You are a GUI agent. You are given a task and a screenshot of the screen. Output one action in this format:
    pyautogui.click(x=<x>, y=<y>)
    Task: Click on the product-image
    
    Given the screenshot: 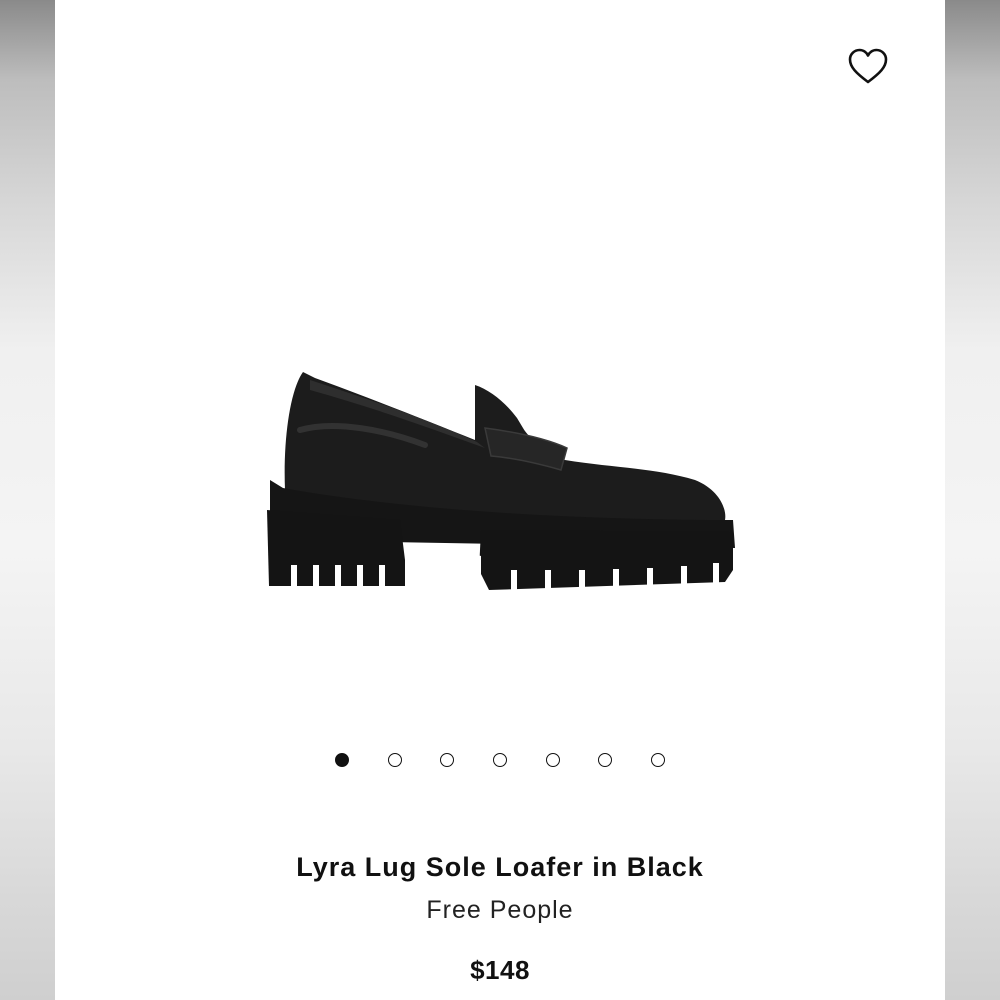 What is the action you would take?
    pyautogui.click(x=500, y=480)
    